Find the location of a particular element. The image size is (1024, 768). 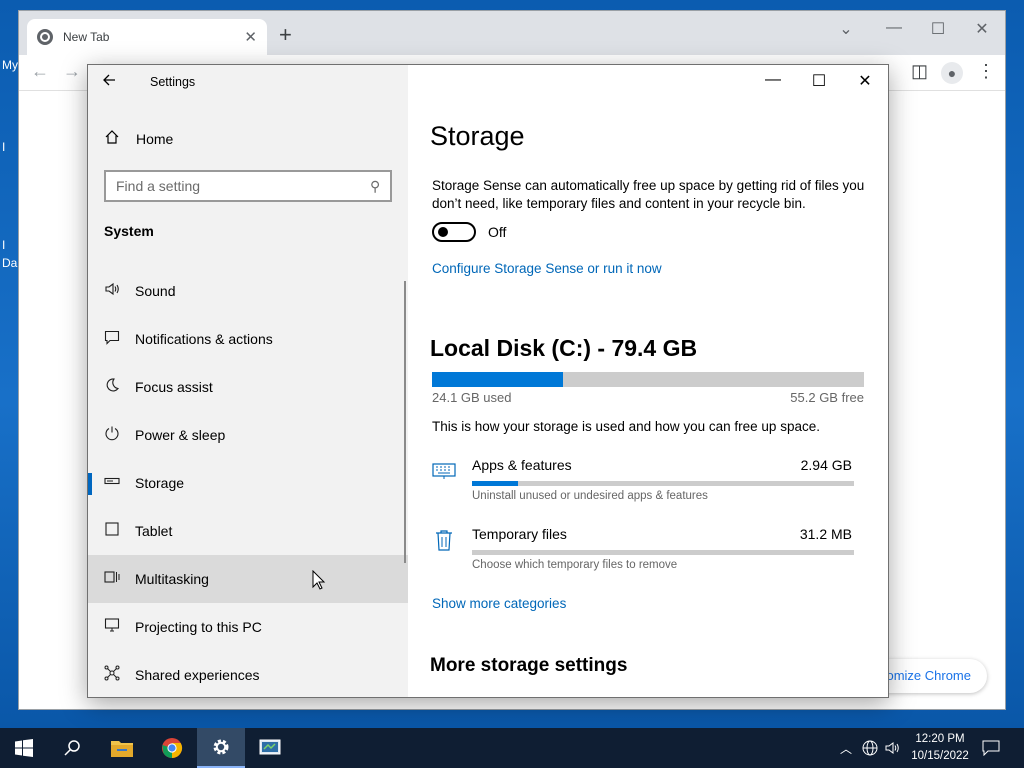

nav-item-multitasking: Multitasking is located at coordinates (248, 579).